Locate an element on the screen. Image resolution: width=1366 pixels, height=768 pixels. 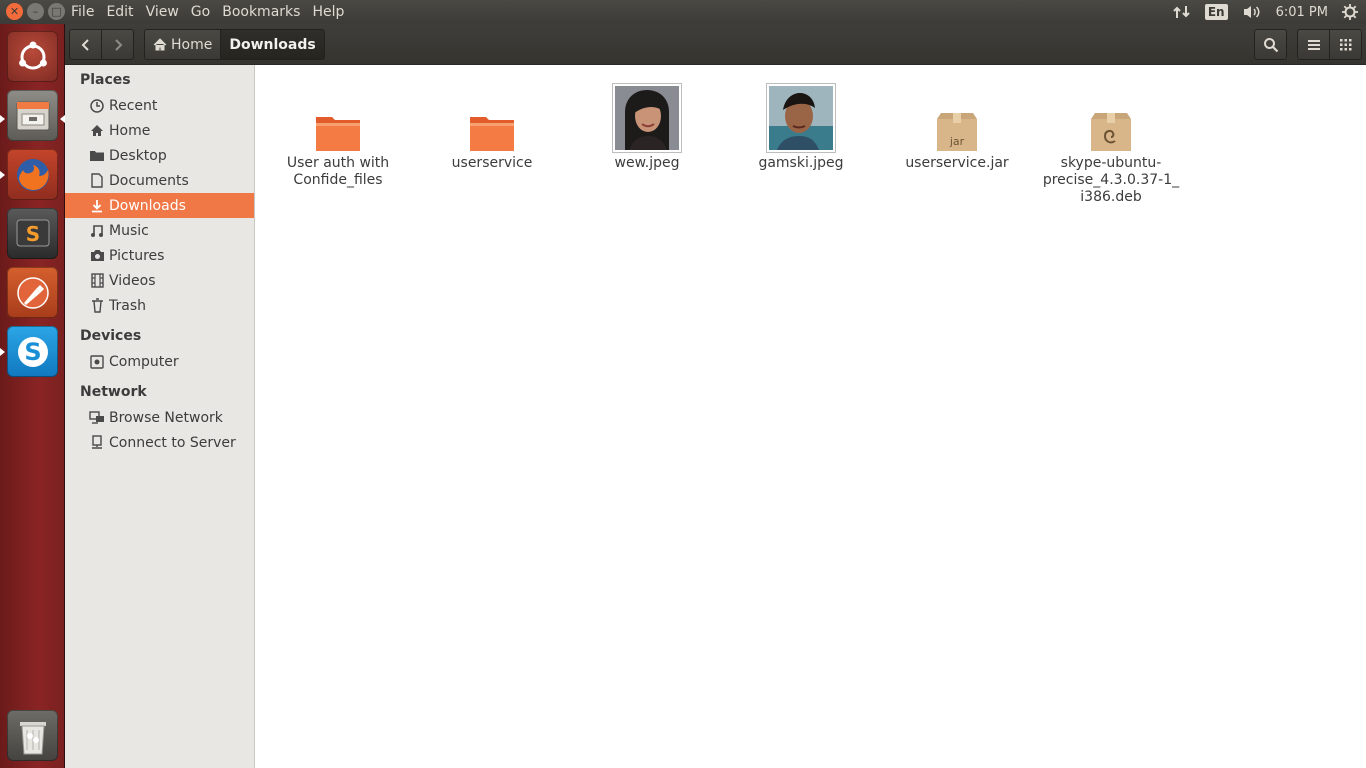
menu-file: File is located at coordinates (85, 12).